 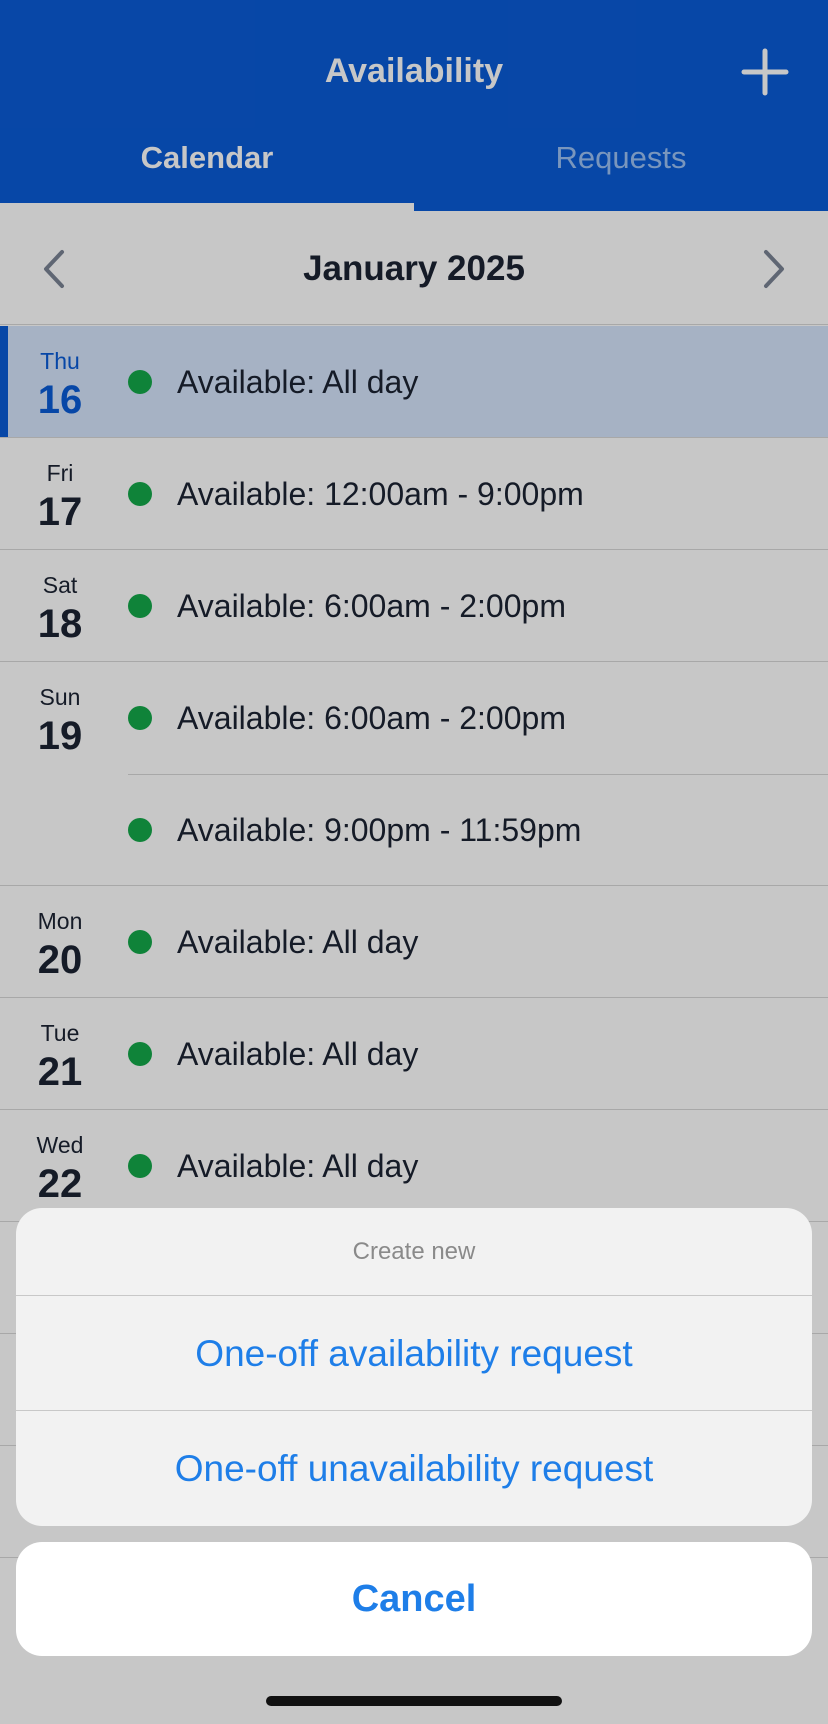 I want to click on home-indicator, so click(x=414, y=1701).